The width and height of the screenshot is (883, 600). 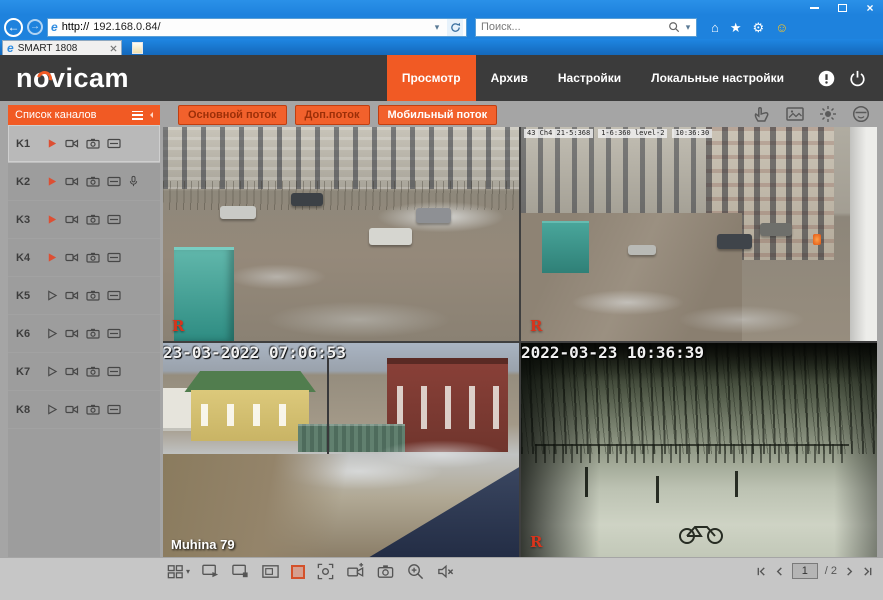 What do you see at coordinates (870, 8) in the screenshot?
I see `window-close-button: ×` at bounding box center [870, 8].